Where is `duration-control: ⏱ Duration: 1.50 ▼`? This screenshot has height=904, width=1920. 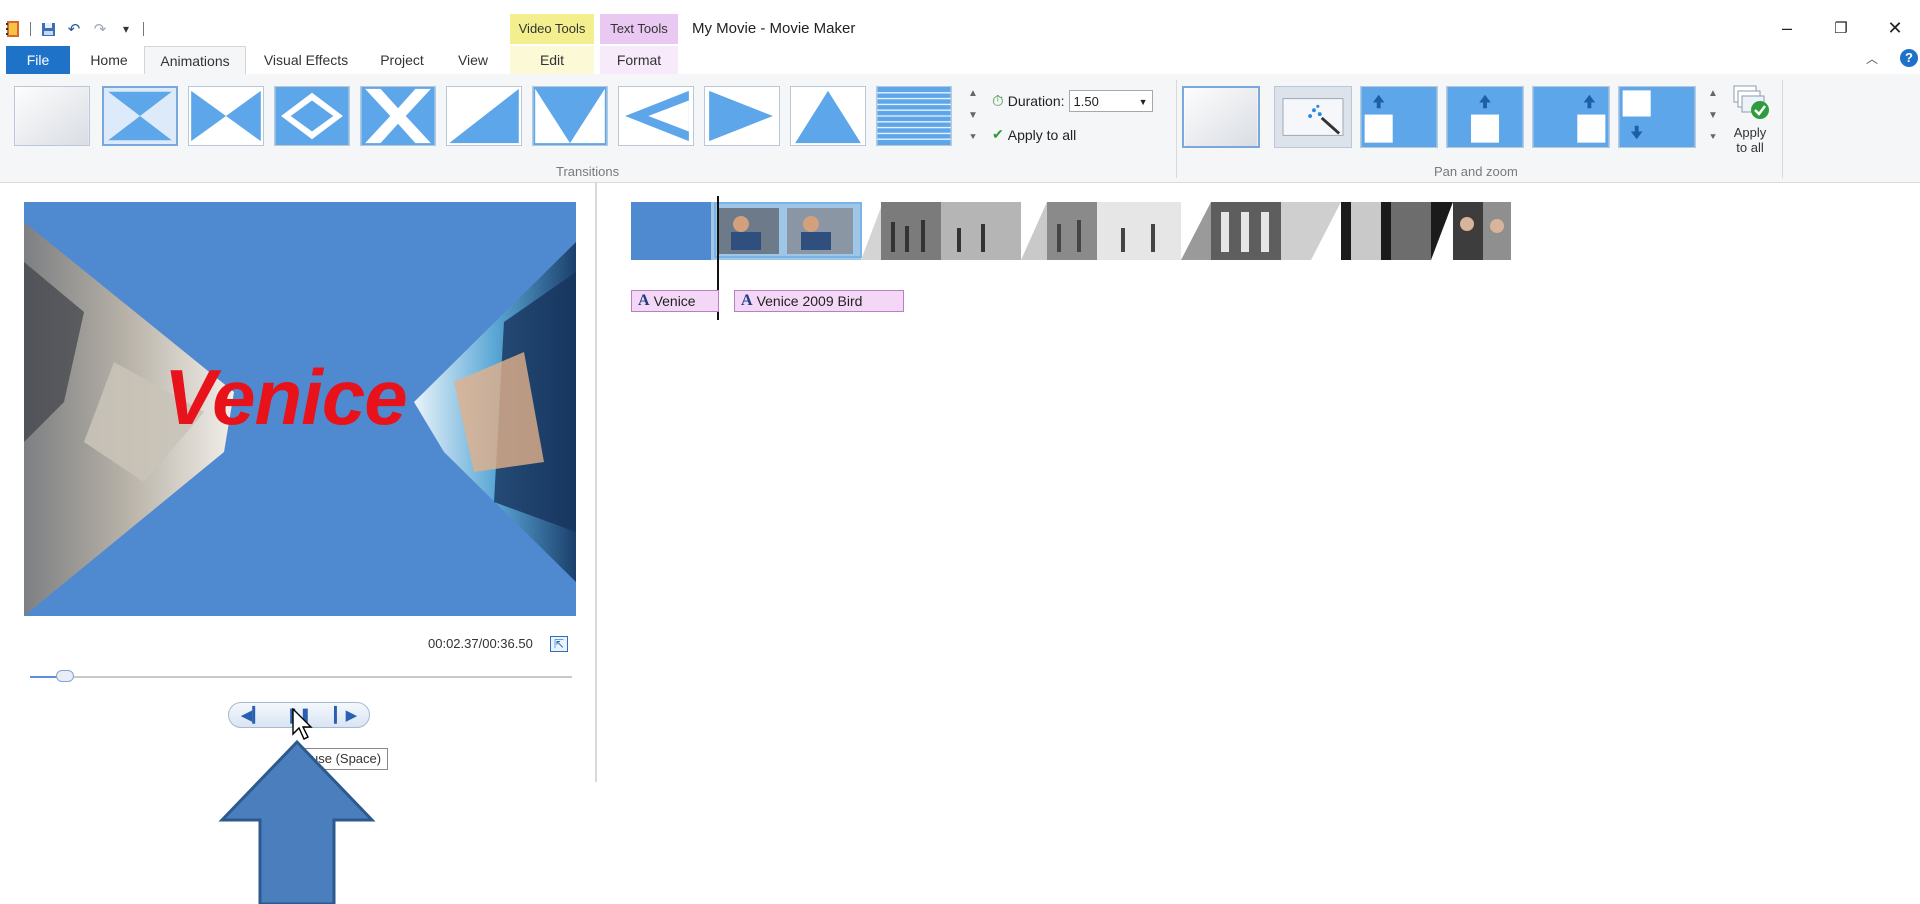 duration-control: ⏱ Duration: 1.50 ▼ is located at coordinates (1072, 101).